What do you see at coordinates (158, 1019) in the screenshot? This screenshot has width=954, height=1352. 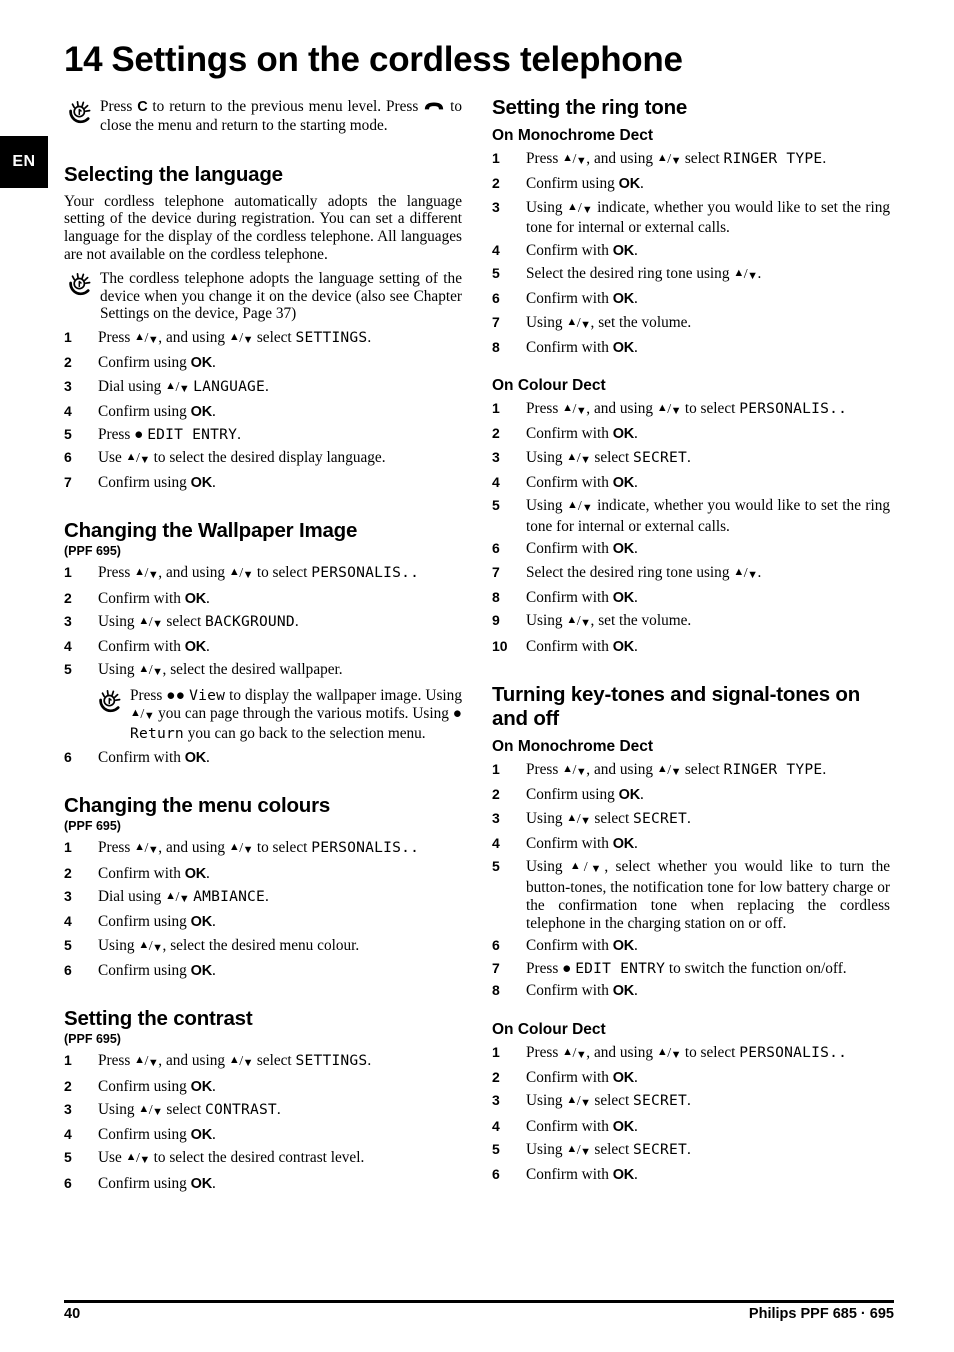 I see `section-heading-contrast: Setting the contrast` at bounding box center [158, 1019].